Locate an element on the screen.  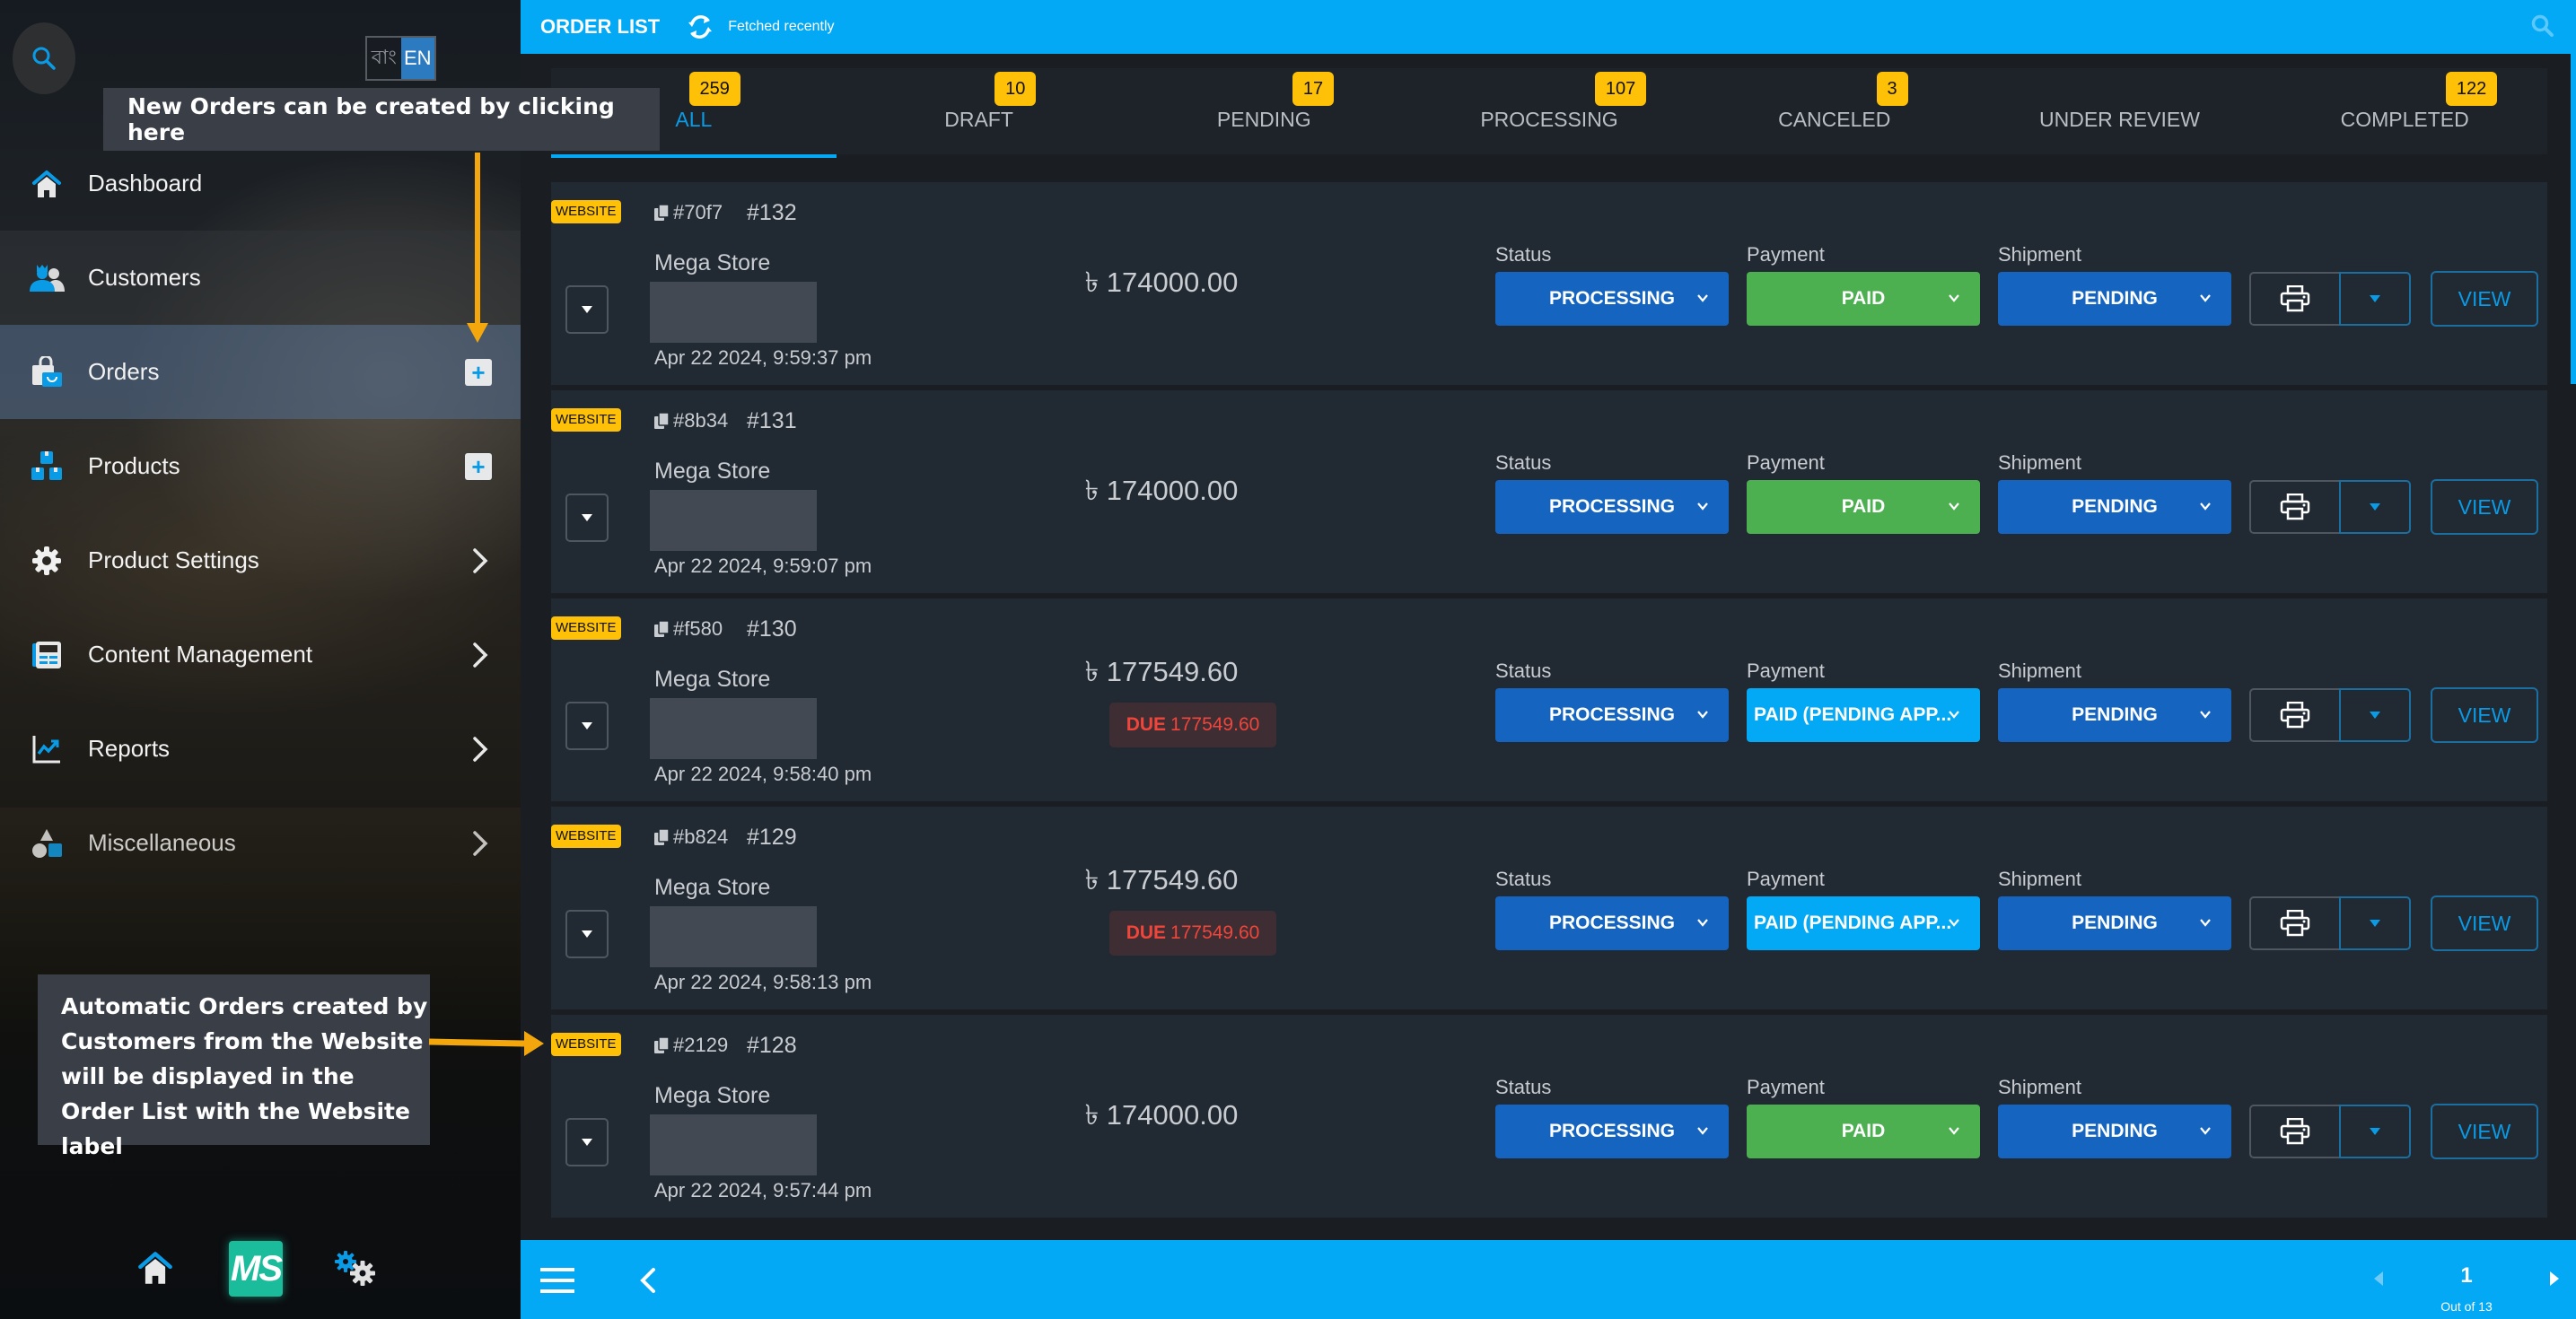
sidebar-item-label: Dashboard is located at coordinates (145, 183).